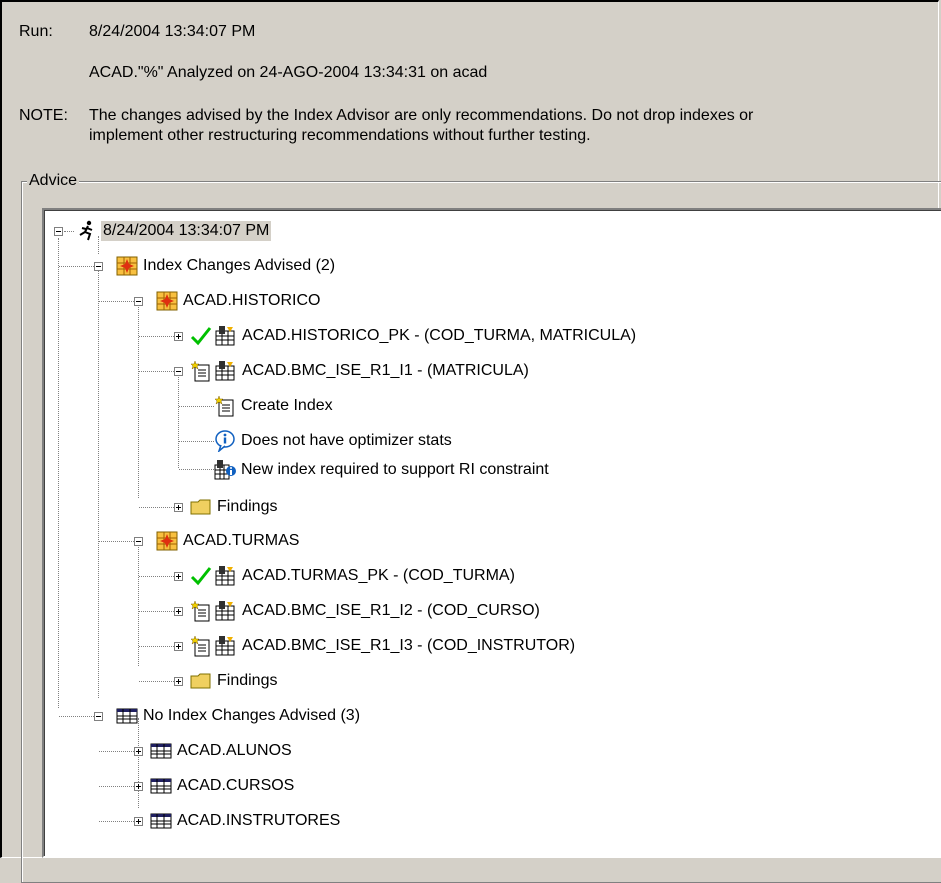 The image size is (941, 883). I want to click on folder-icon, so click(201, 681).